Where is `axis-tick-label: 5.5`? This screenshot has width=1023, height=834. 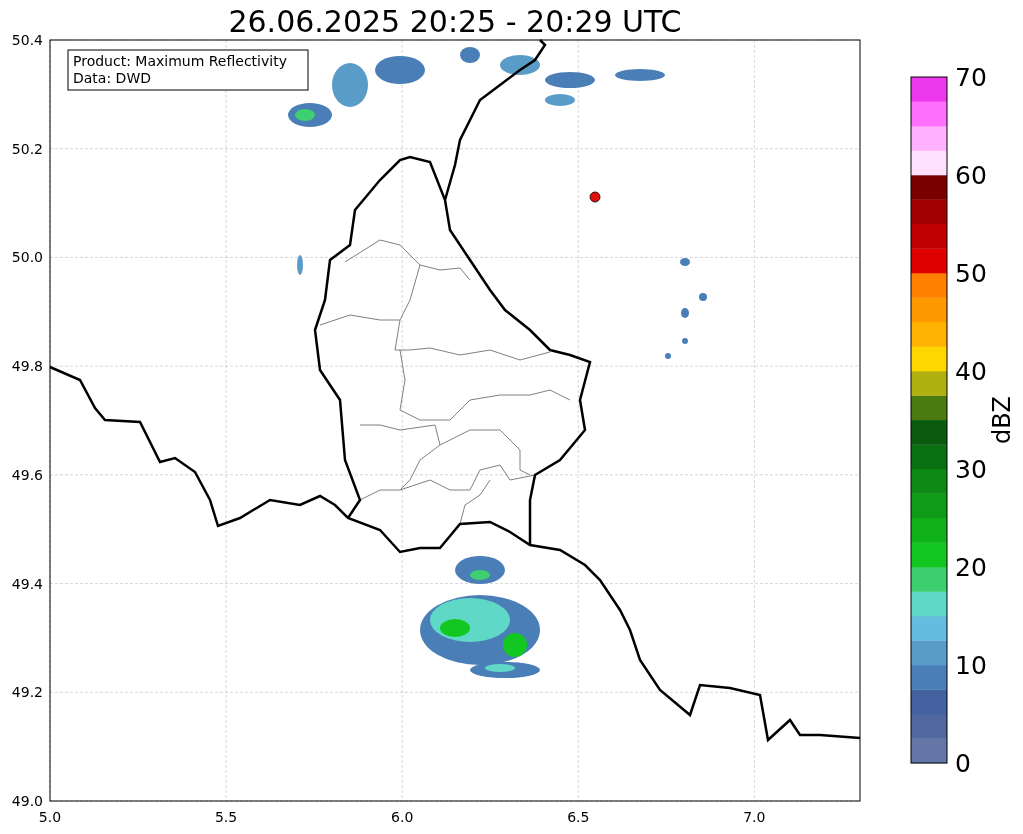 axis-tick-label: 5.5 is located at coordinates (226, 817).